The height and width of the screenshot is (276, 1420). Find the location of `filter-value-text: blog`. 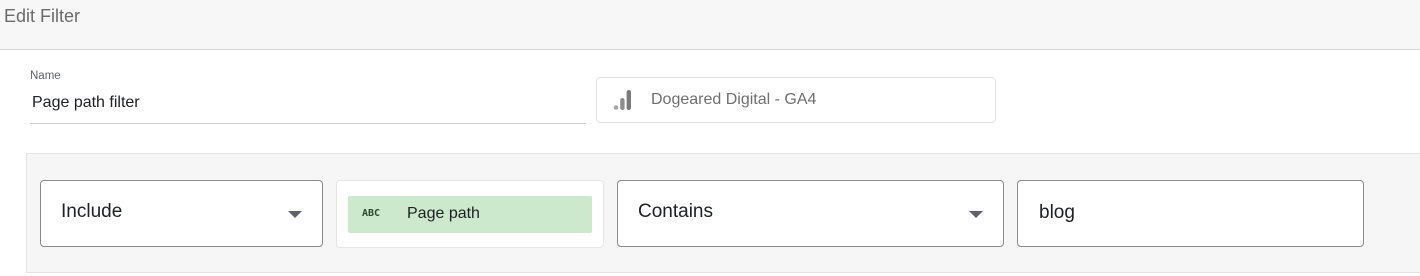

filter-value-text: blog is located at coordinates (1057, 213).